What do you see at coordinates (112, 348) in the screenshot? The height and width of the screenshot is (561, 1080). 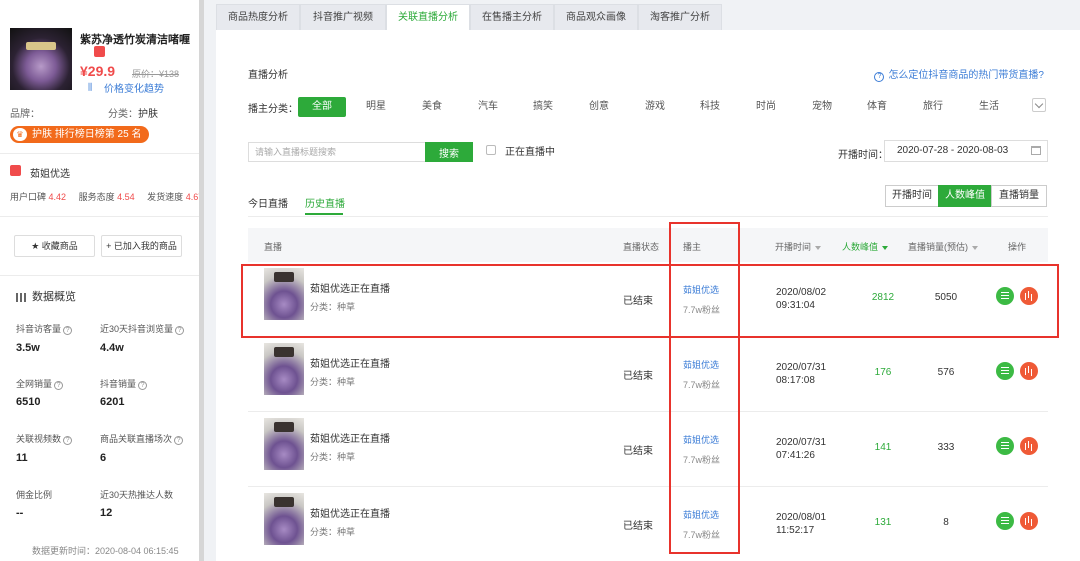 I see `stat-value: 4.4w` at bounding box center [112, 348].